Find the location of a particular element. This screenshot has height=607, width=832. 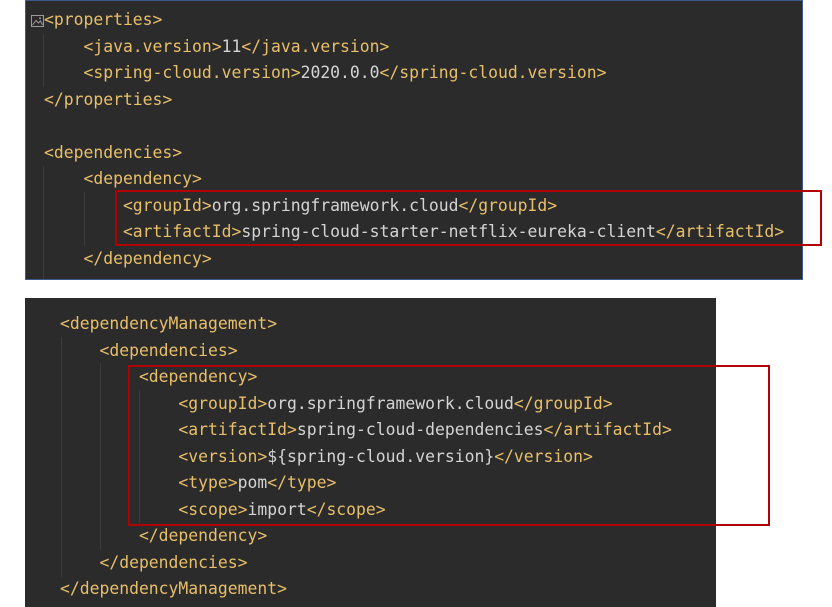

image-icon is located at coordinates (37, 19).